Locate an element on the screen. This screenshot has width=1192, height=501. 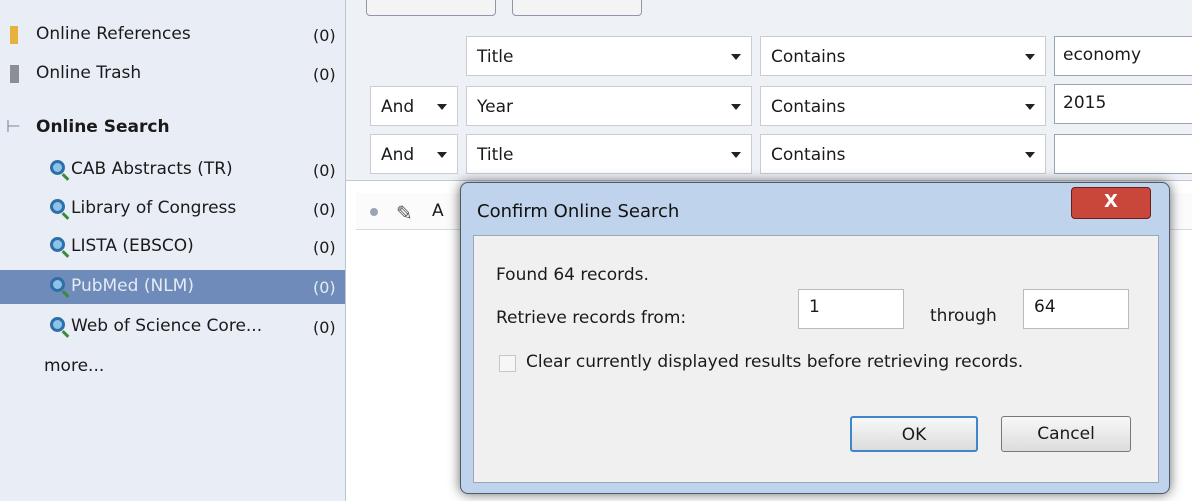
through-label: through is located at coordinates (963, 316).